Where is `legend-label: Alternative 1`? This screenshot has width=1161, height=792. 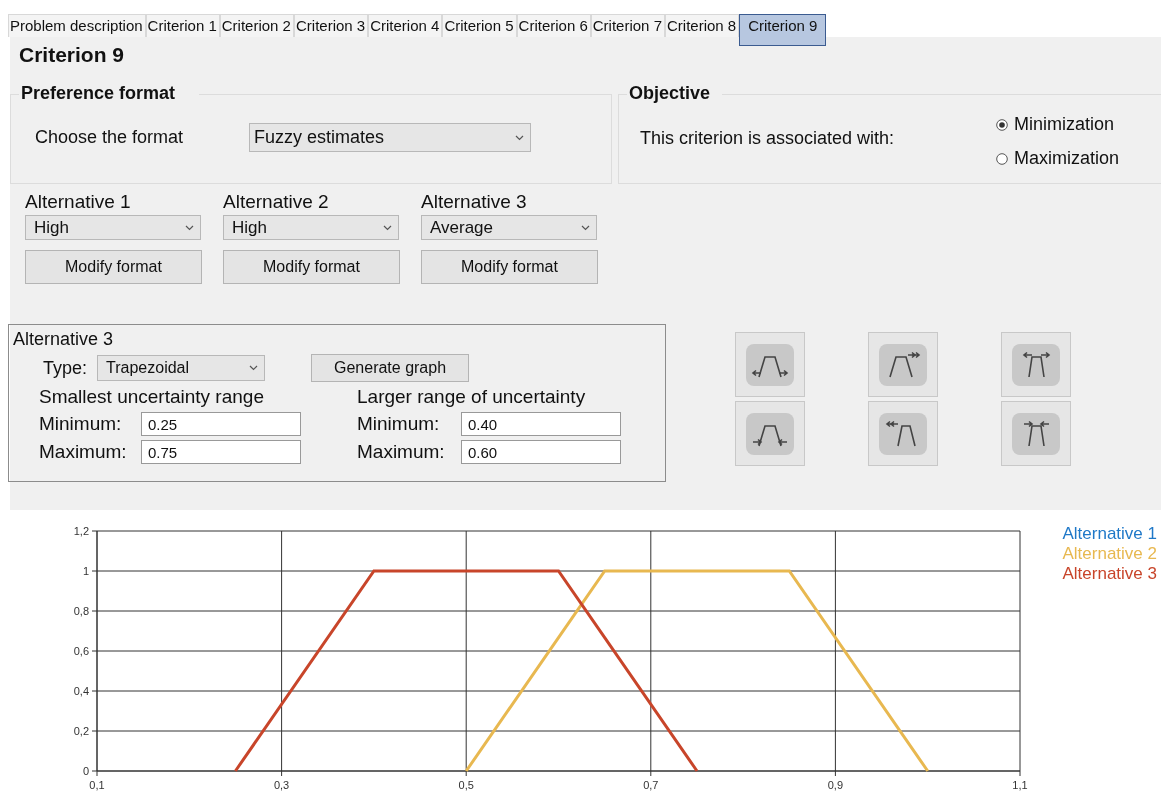
legend-label: Alternative 1 is located at coordinates (1109, 534).